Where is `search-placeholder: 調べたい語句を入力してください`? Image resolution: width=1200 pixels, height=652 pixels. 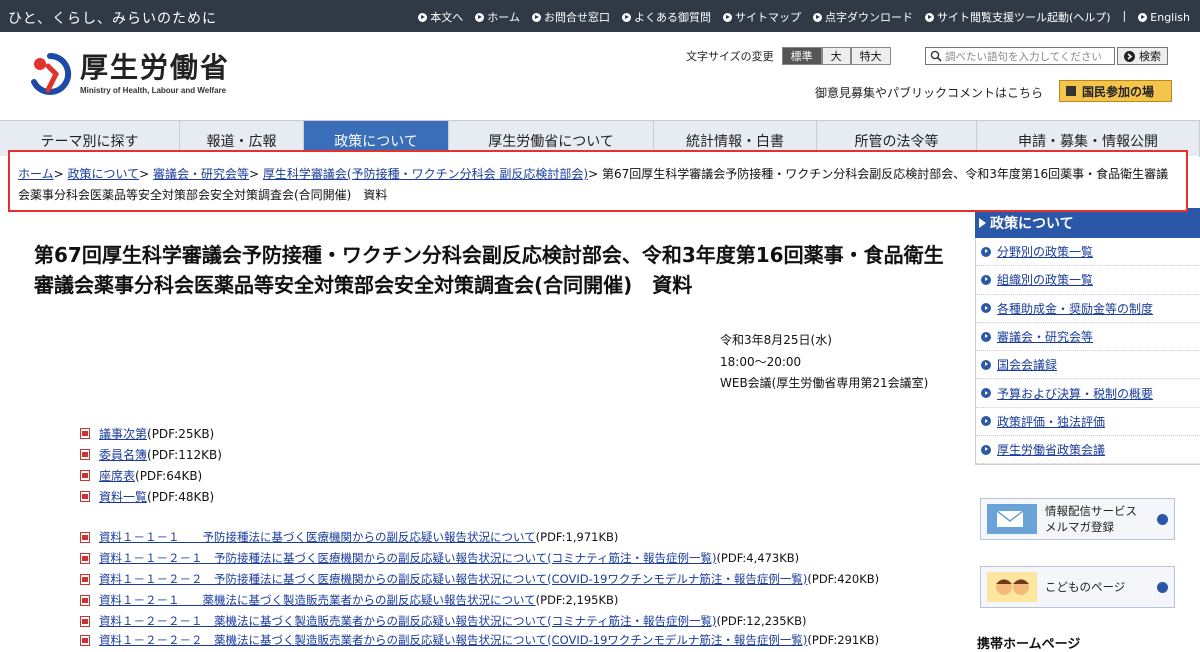 search-placeholder: 調べたい語句を入力してください is located at coordinates (1023, 56).